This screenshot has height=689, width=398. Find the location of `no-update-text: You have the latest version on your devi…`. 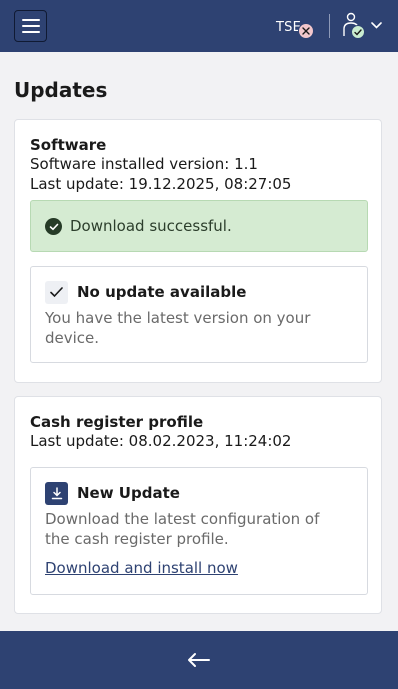

no-update-text: You have the latest version on your devi… is located at coordinates (178, 328).